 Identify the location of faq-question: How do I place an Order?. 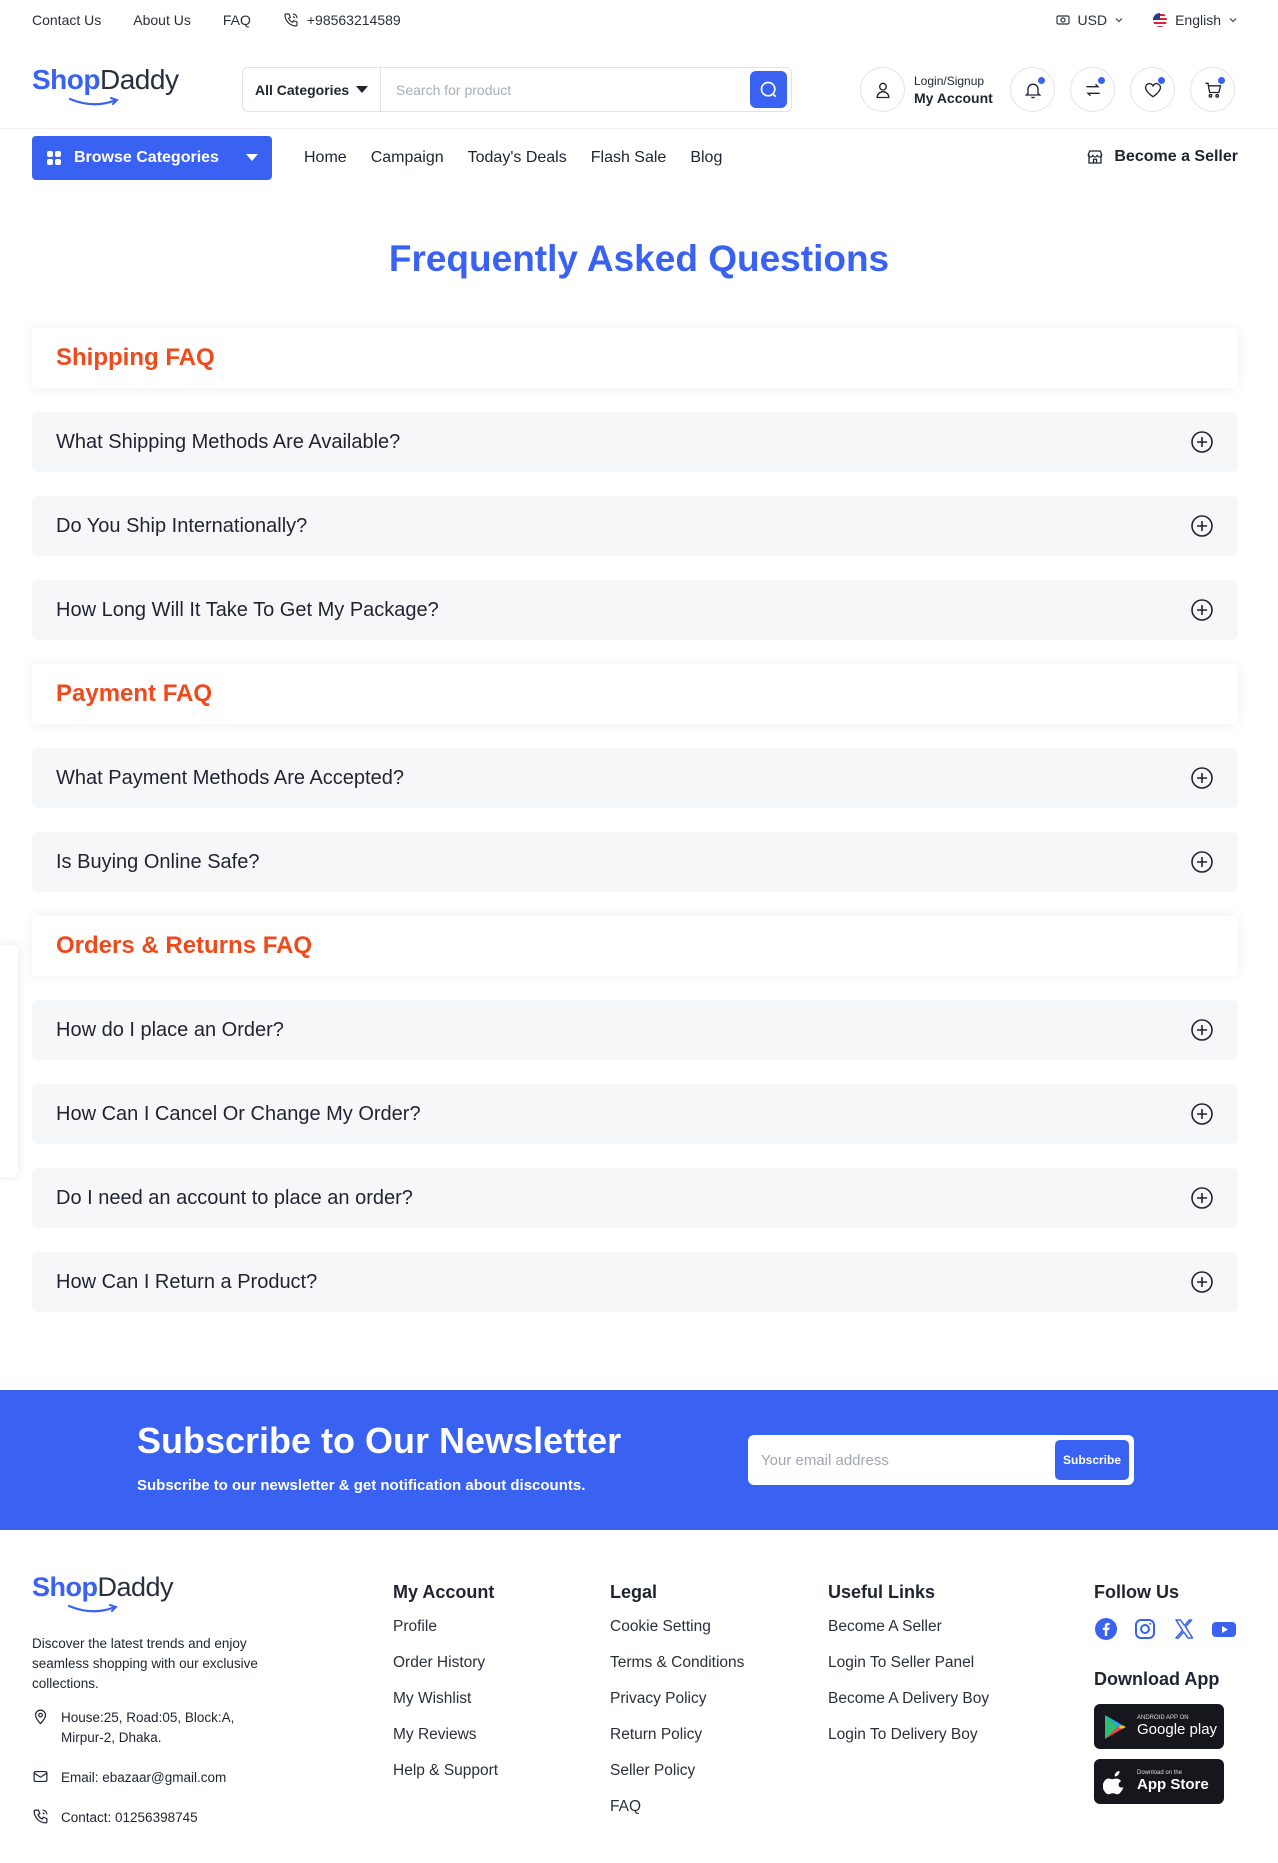
(635, 1030).